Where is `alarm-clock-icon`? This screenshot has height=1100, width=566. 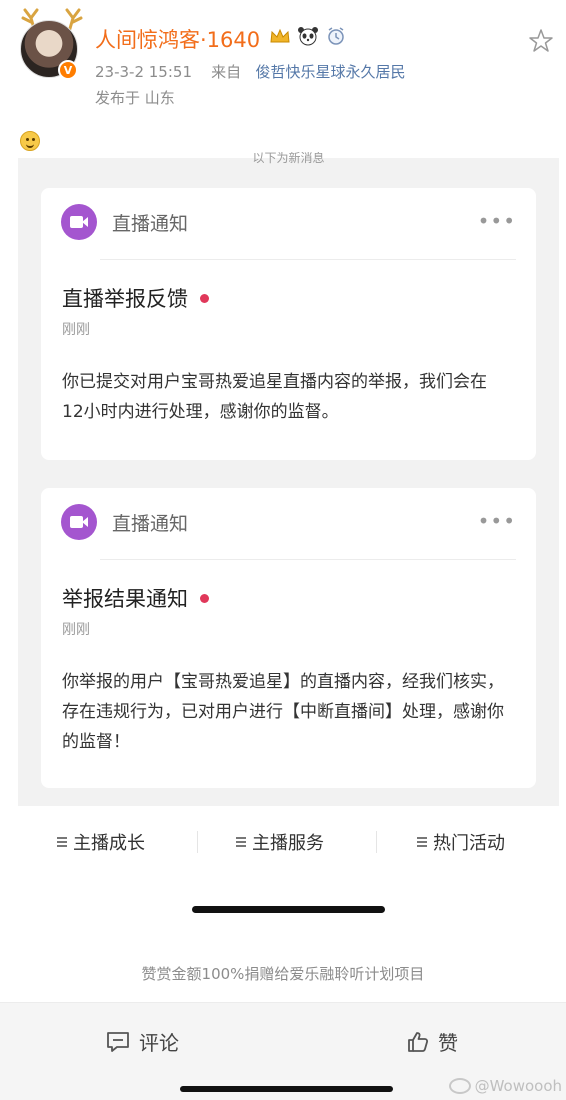 alarm-clock-icon is located at coordinates (336, 36).